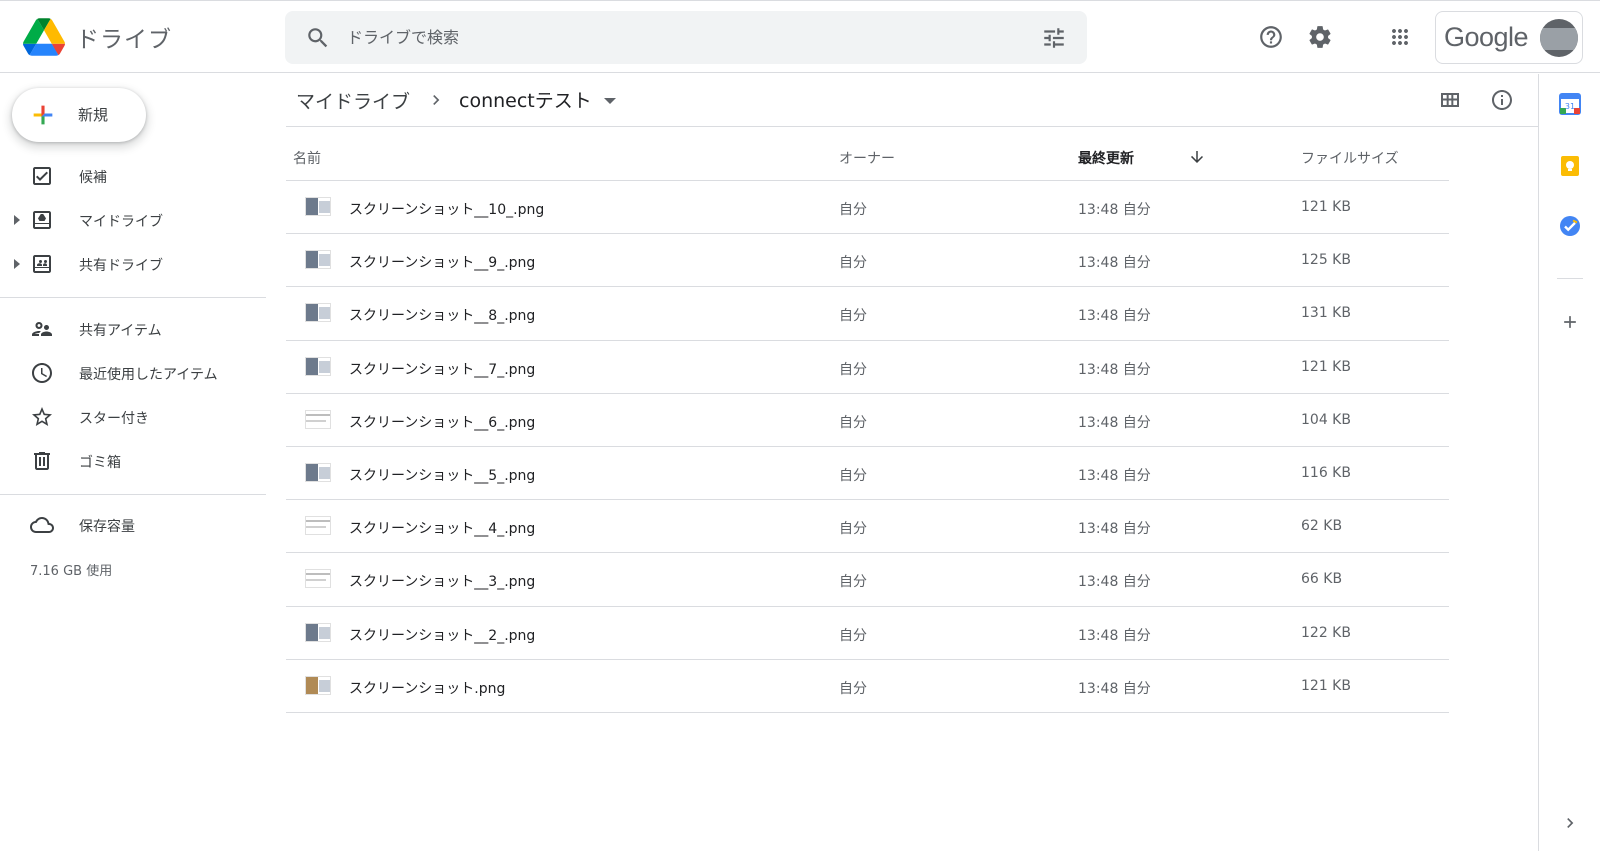 The height and width of the screenshot is (851, 1600). Describe the element at coordinates (133, 220) in the screenshot. I see `sidebar-item-my-drive: マイドライブ` at that location.